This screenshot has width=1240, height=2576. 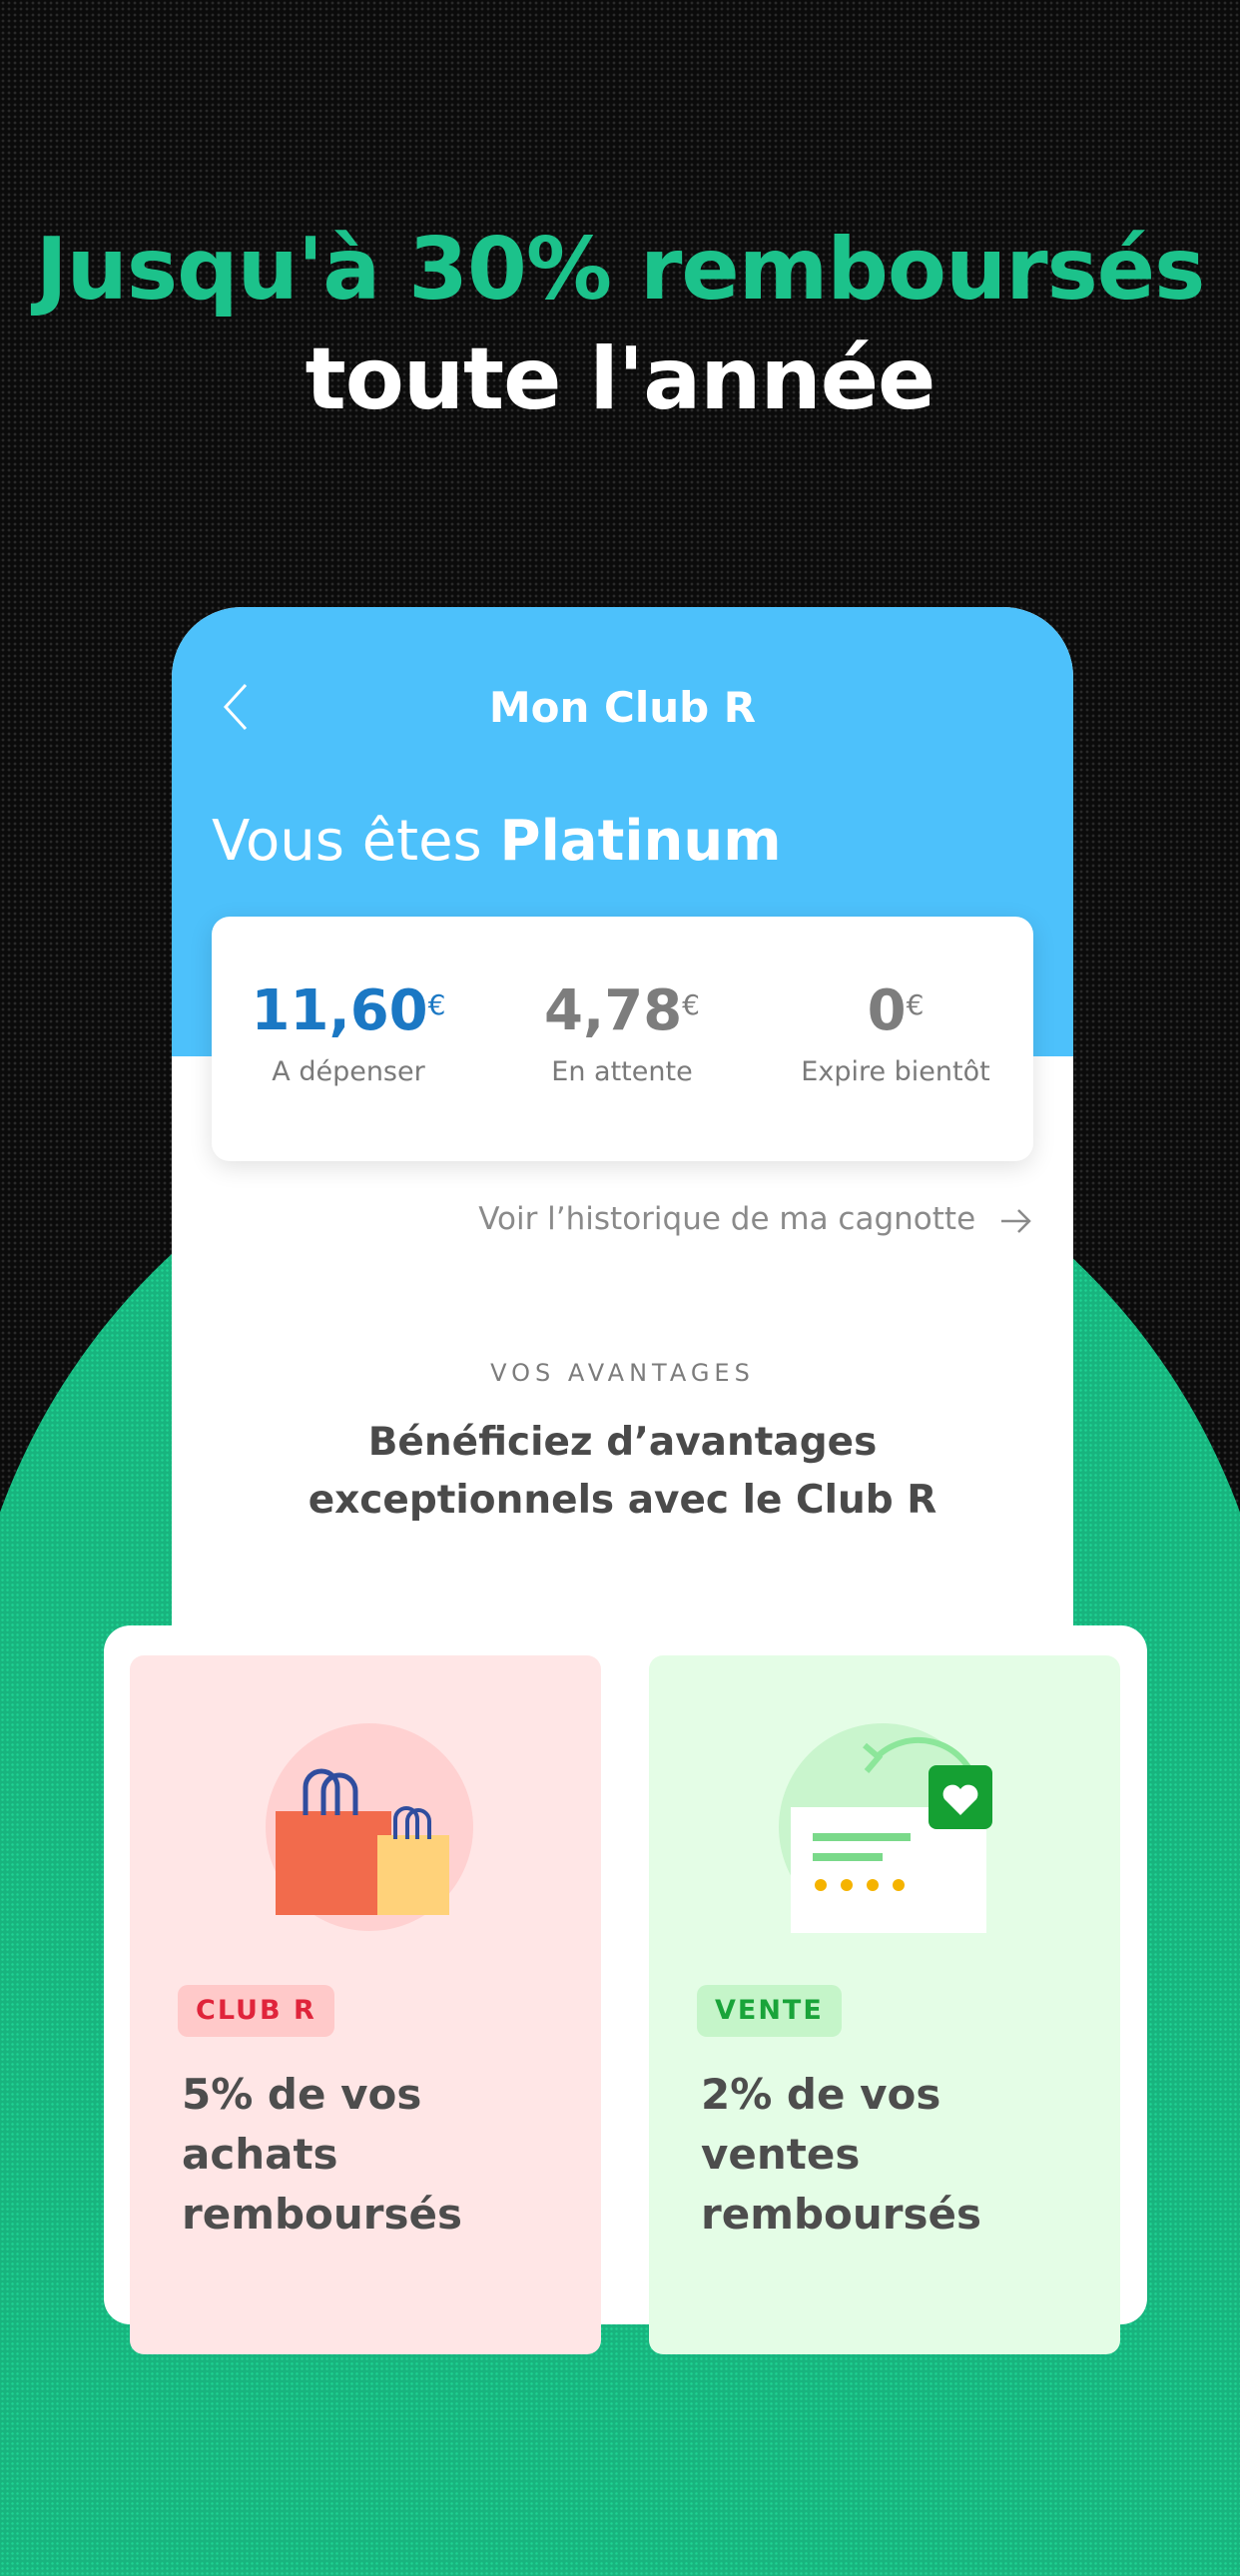 What do you see at coordinates (622, 1011) in the screenshot?
I see `balance-amount: 4,78€` at bounding box center [622, 1011].